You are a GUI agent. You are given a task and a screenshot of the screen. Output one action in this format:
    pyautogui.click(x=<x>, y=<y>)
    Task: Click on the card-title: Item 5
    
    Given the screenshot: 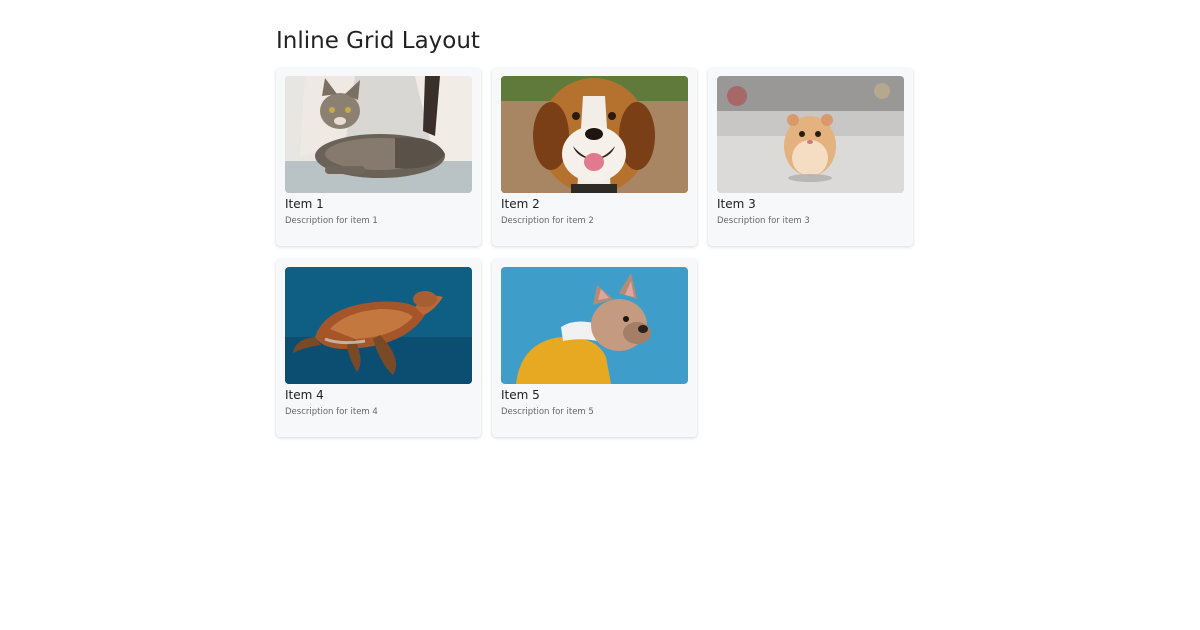 What is the action you would take?
    pyautogui.click(x=520, y=395)
    